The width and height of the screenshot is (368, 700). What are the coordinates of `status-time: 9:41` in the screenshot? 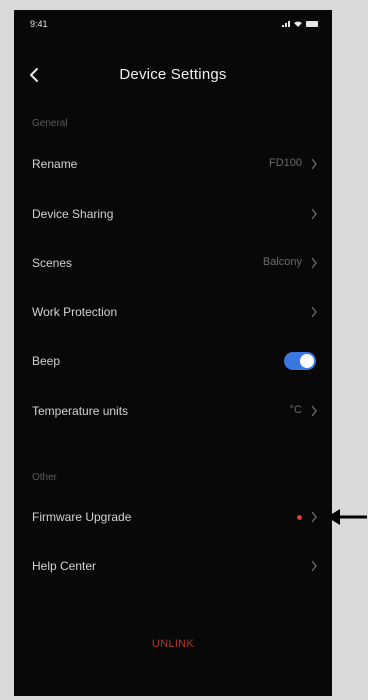 It's located at (39, 24).